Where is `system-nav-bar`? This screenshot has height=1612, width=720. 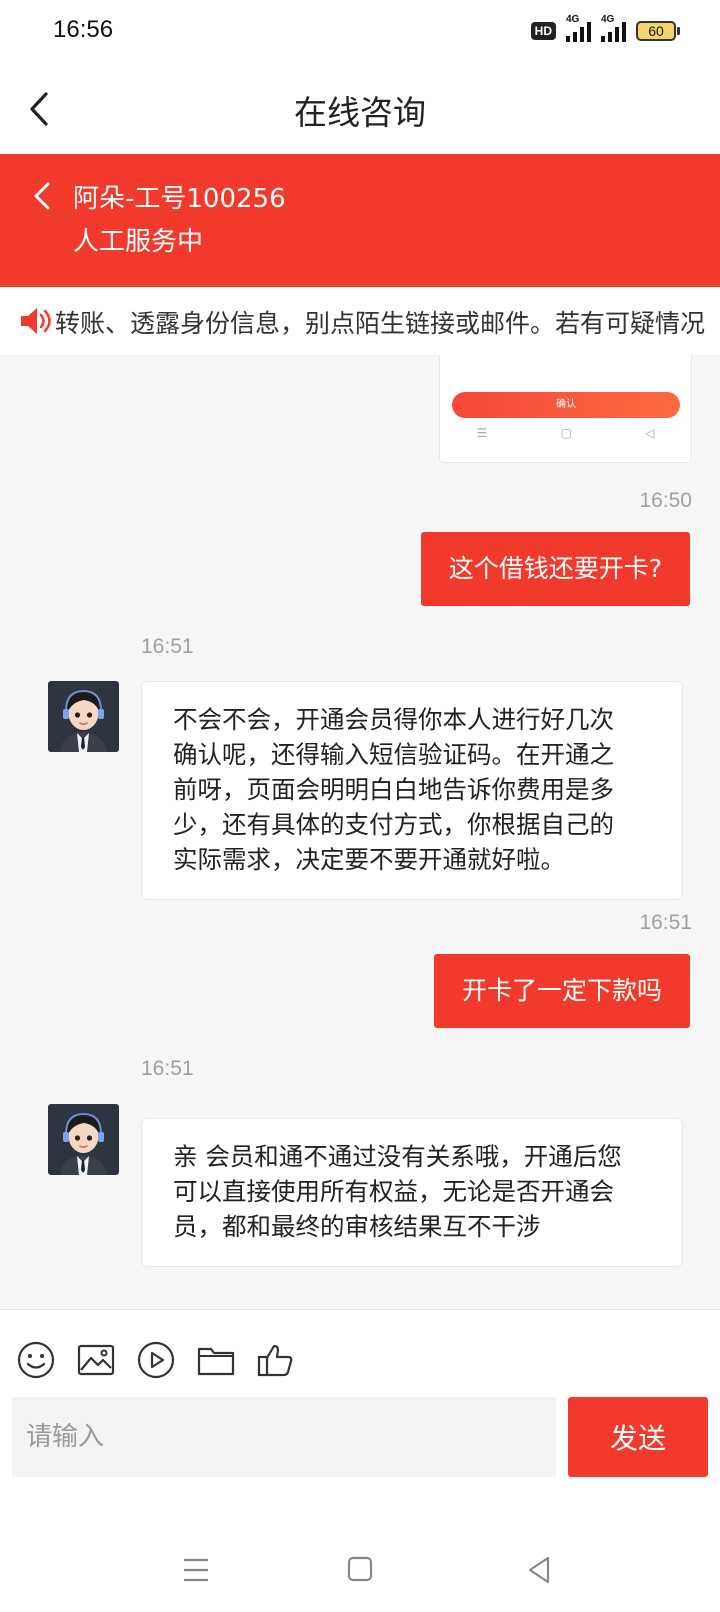
system-nav-bar is located at coordinates (360, 1570).